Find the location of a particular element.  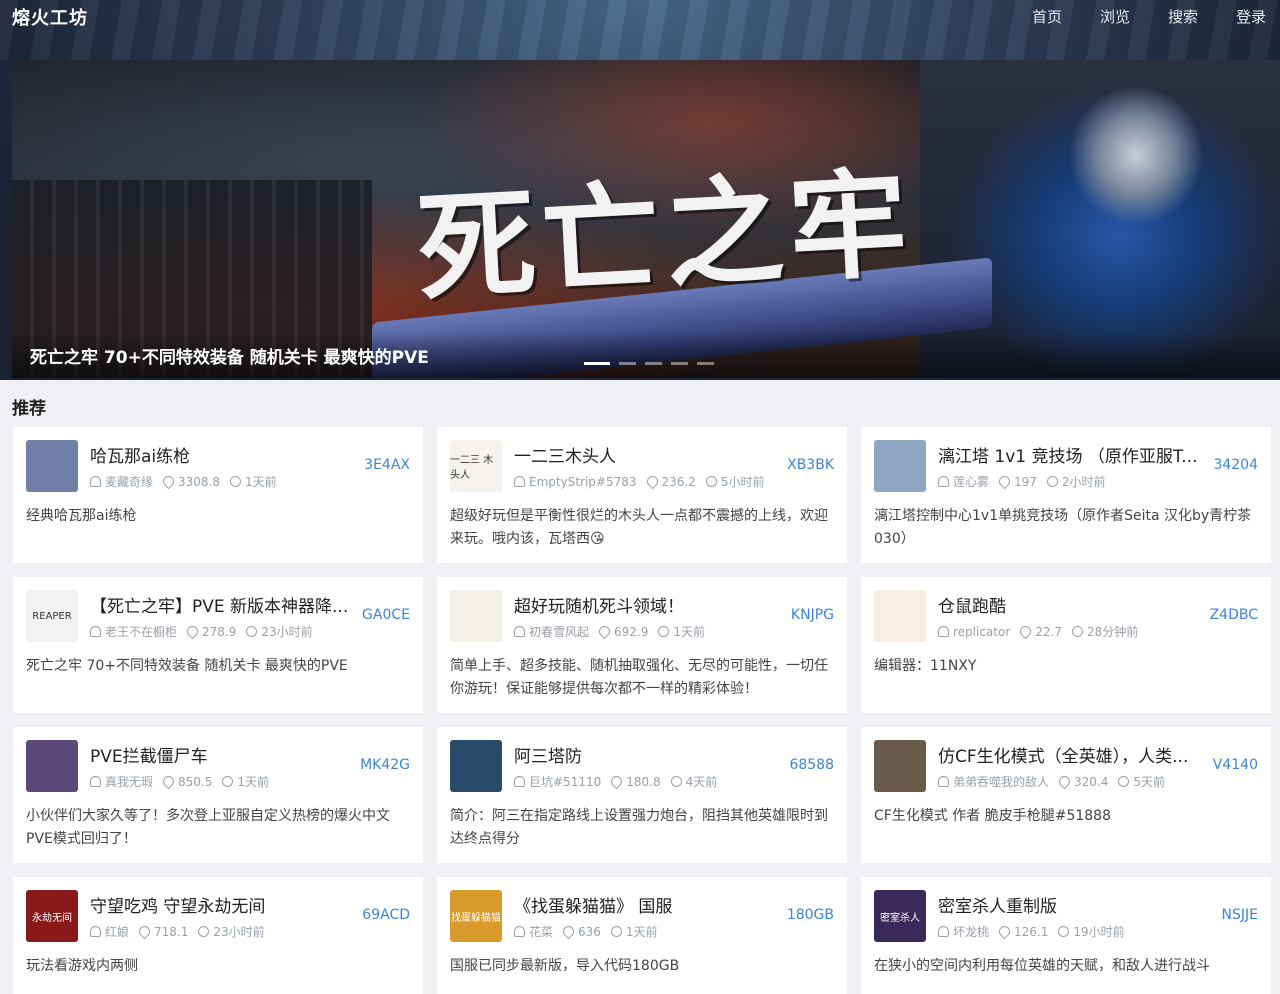

card-code: KNJPG is located at coordinates (812, 615).